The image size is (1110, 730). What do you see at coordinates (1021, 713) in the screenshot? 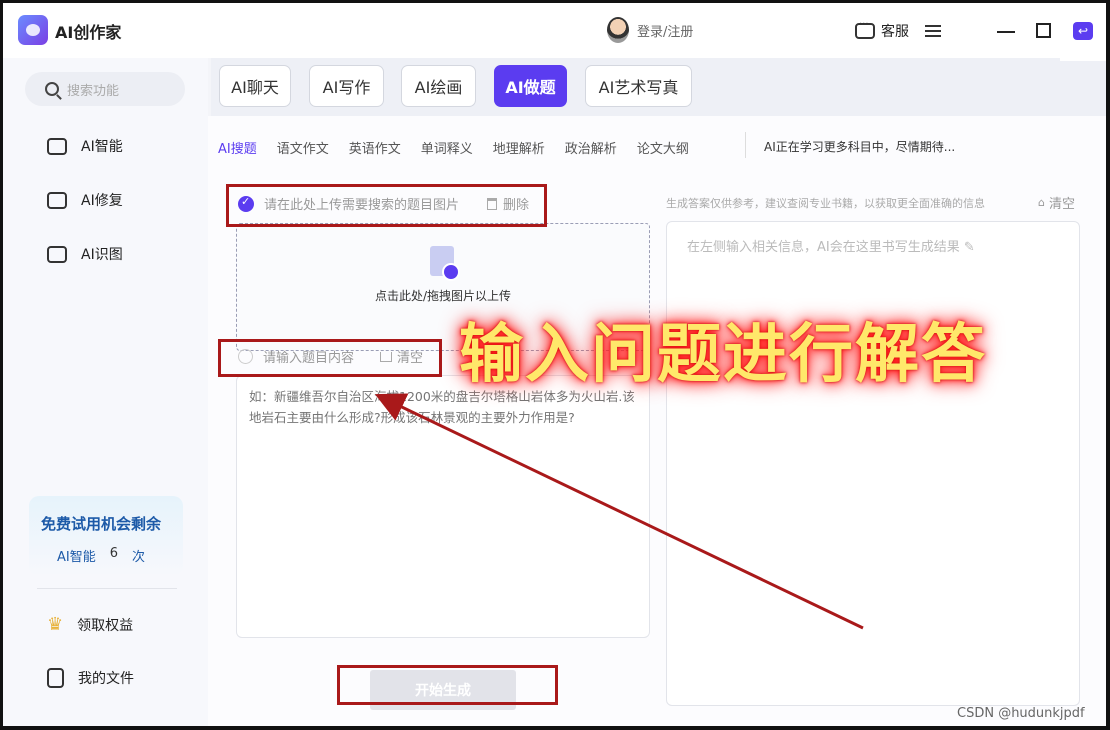
I see `watermark: CSDN @hudunkjpdf` at bounding box center [1021, 713].